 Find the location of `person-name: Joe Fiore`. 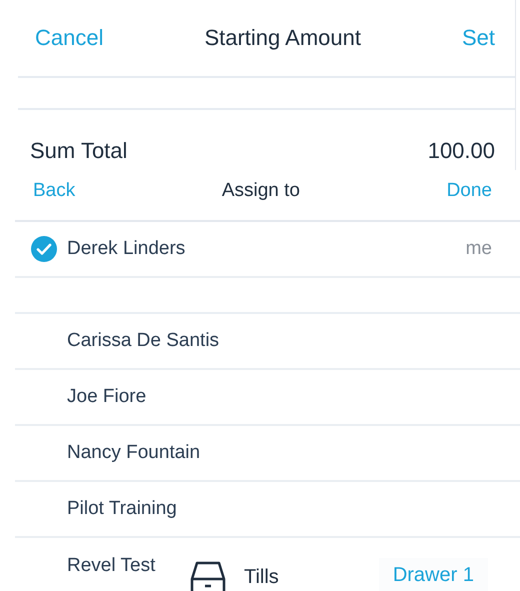

person-name: Joe Fiore is located at coordinates (106, 397).